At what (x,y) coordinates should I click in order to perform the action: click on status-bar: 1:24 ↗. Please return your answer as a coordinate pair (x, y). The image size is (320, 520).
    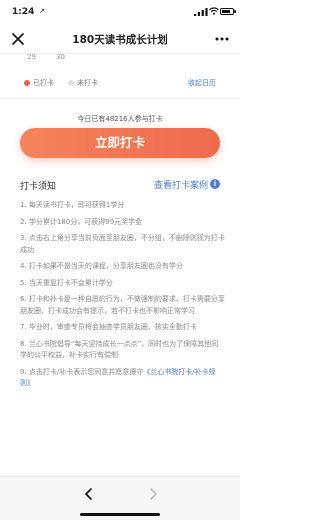
    Looking at the image, I should click on (120, 12).